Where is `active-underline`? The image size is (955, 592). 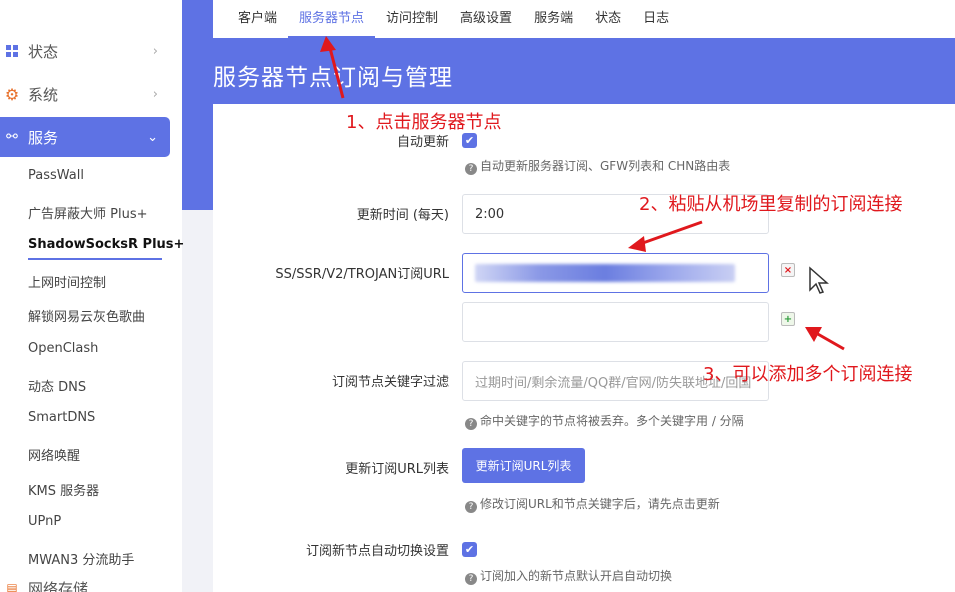
active-underline is located at coordinates (95, 259).